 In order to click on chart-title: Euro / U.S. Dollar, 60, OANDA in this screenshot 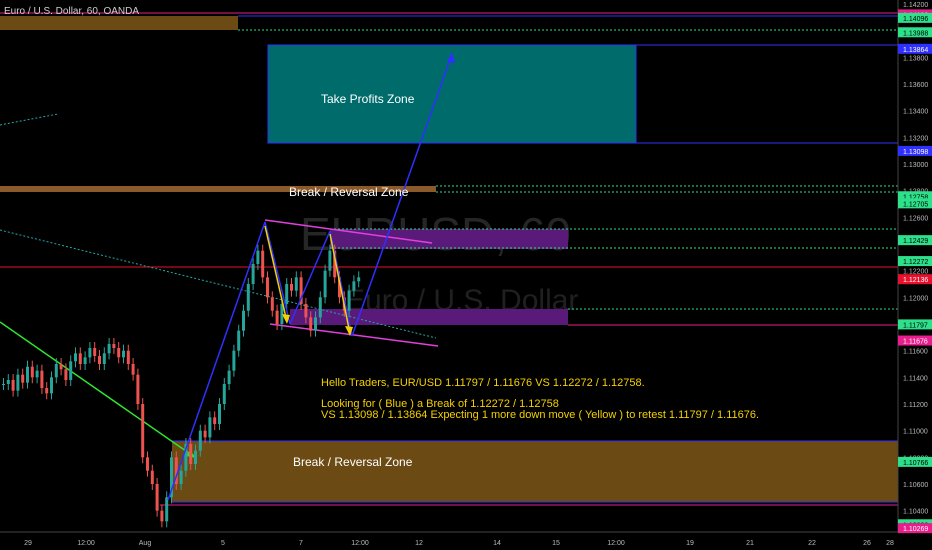, I will do `click(71, 11)`.